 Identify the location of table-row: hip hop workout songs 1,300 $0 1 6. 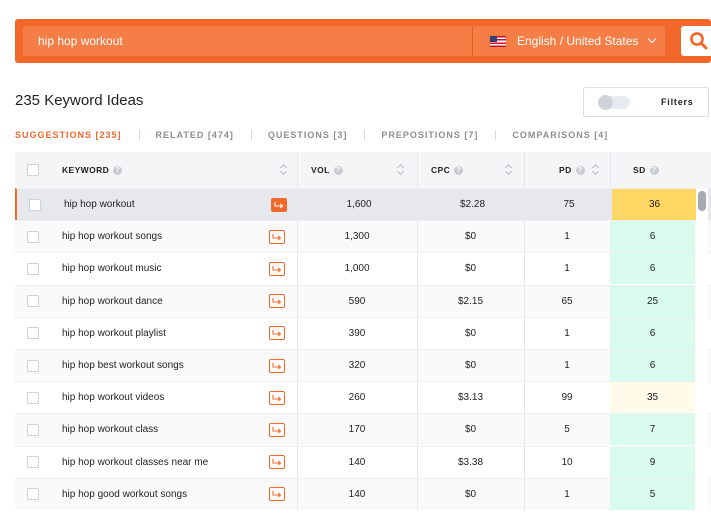
(363, 236).